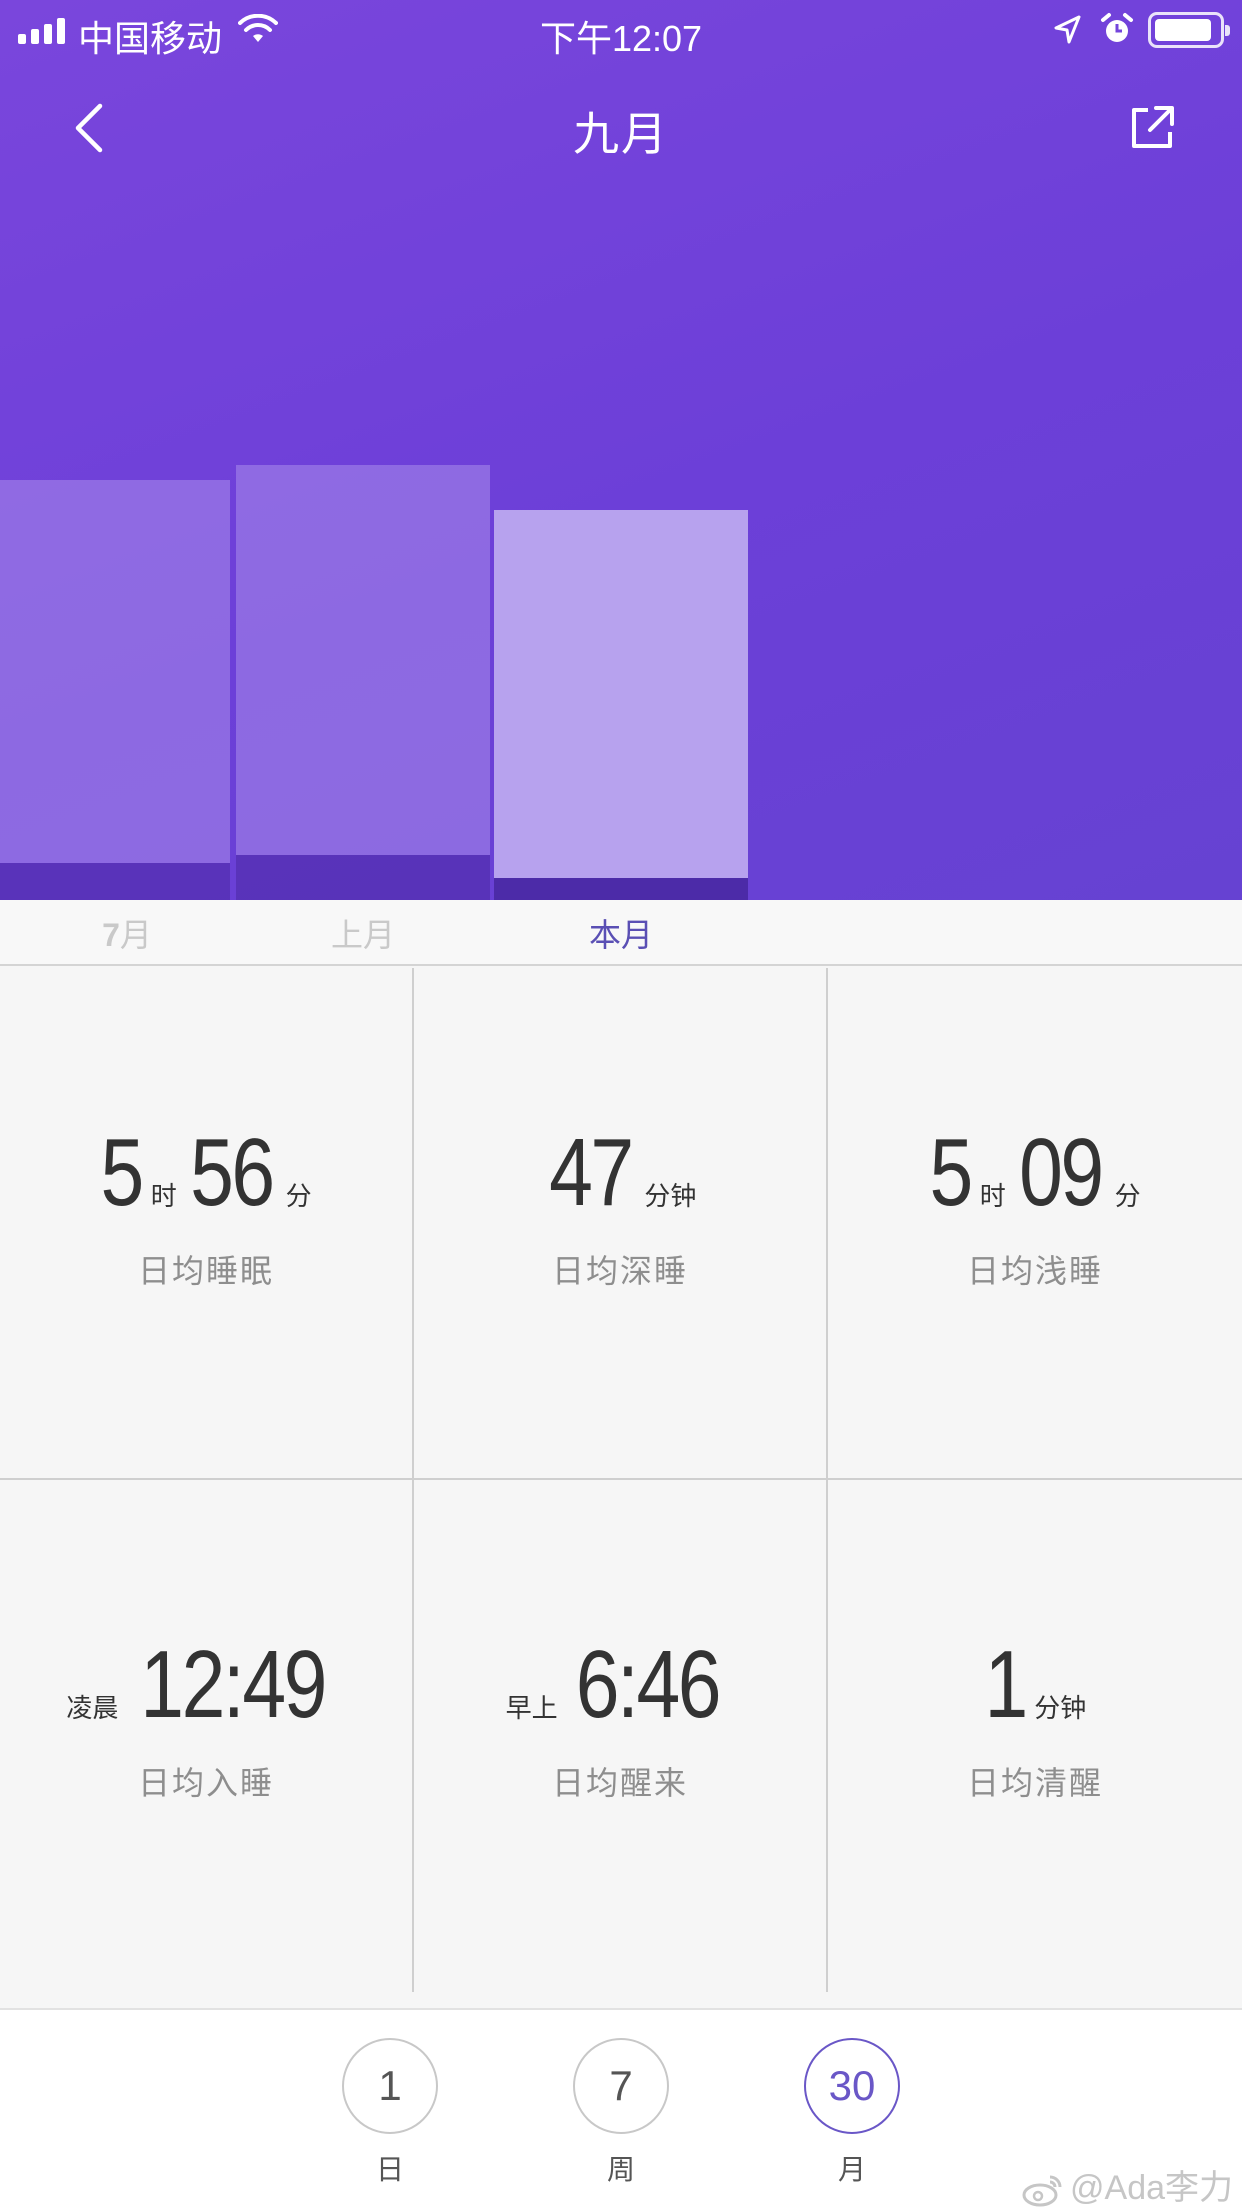 This screenshot has height=2208, width=1242. Describe the element at coordinates (621, 134) in the screenshot. I see `page-title: 九月` at that location.